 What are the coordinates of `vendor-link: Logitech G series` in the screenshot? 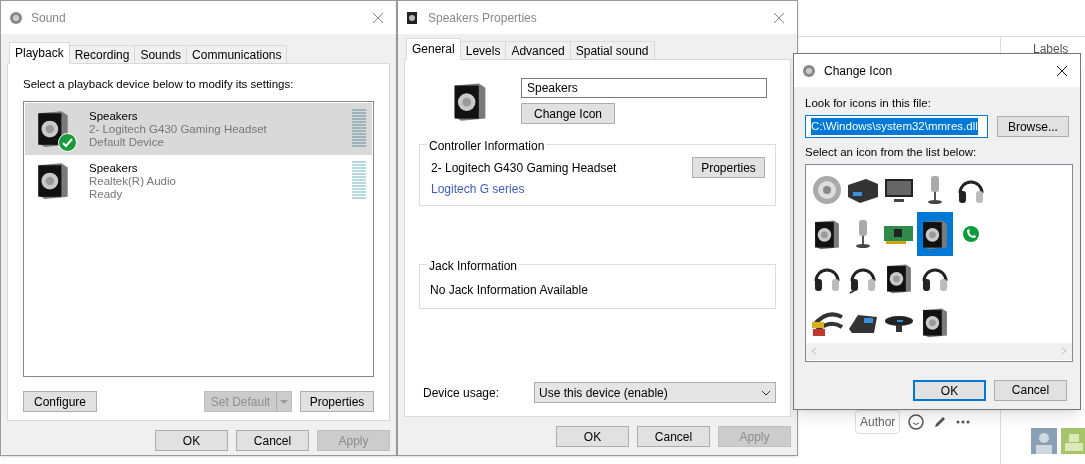 It's located at (478, 189).